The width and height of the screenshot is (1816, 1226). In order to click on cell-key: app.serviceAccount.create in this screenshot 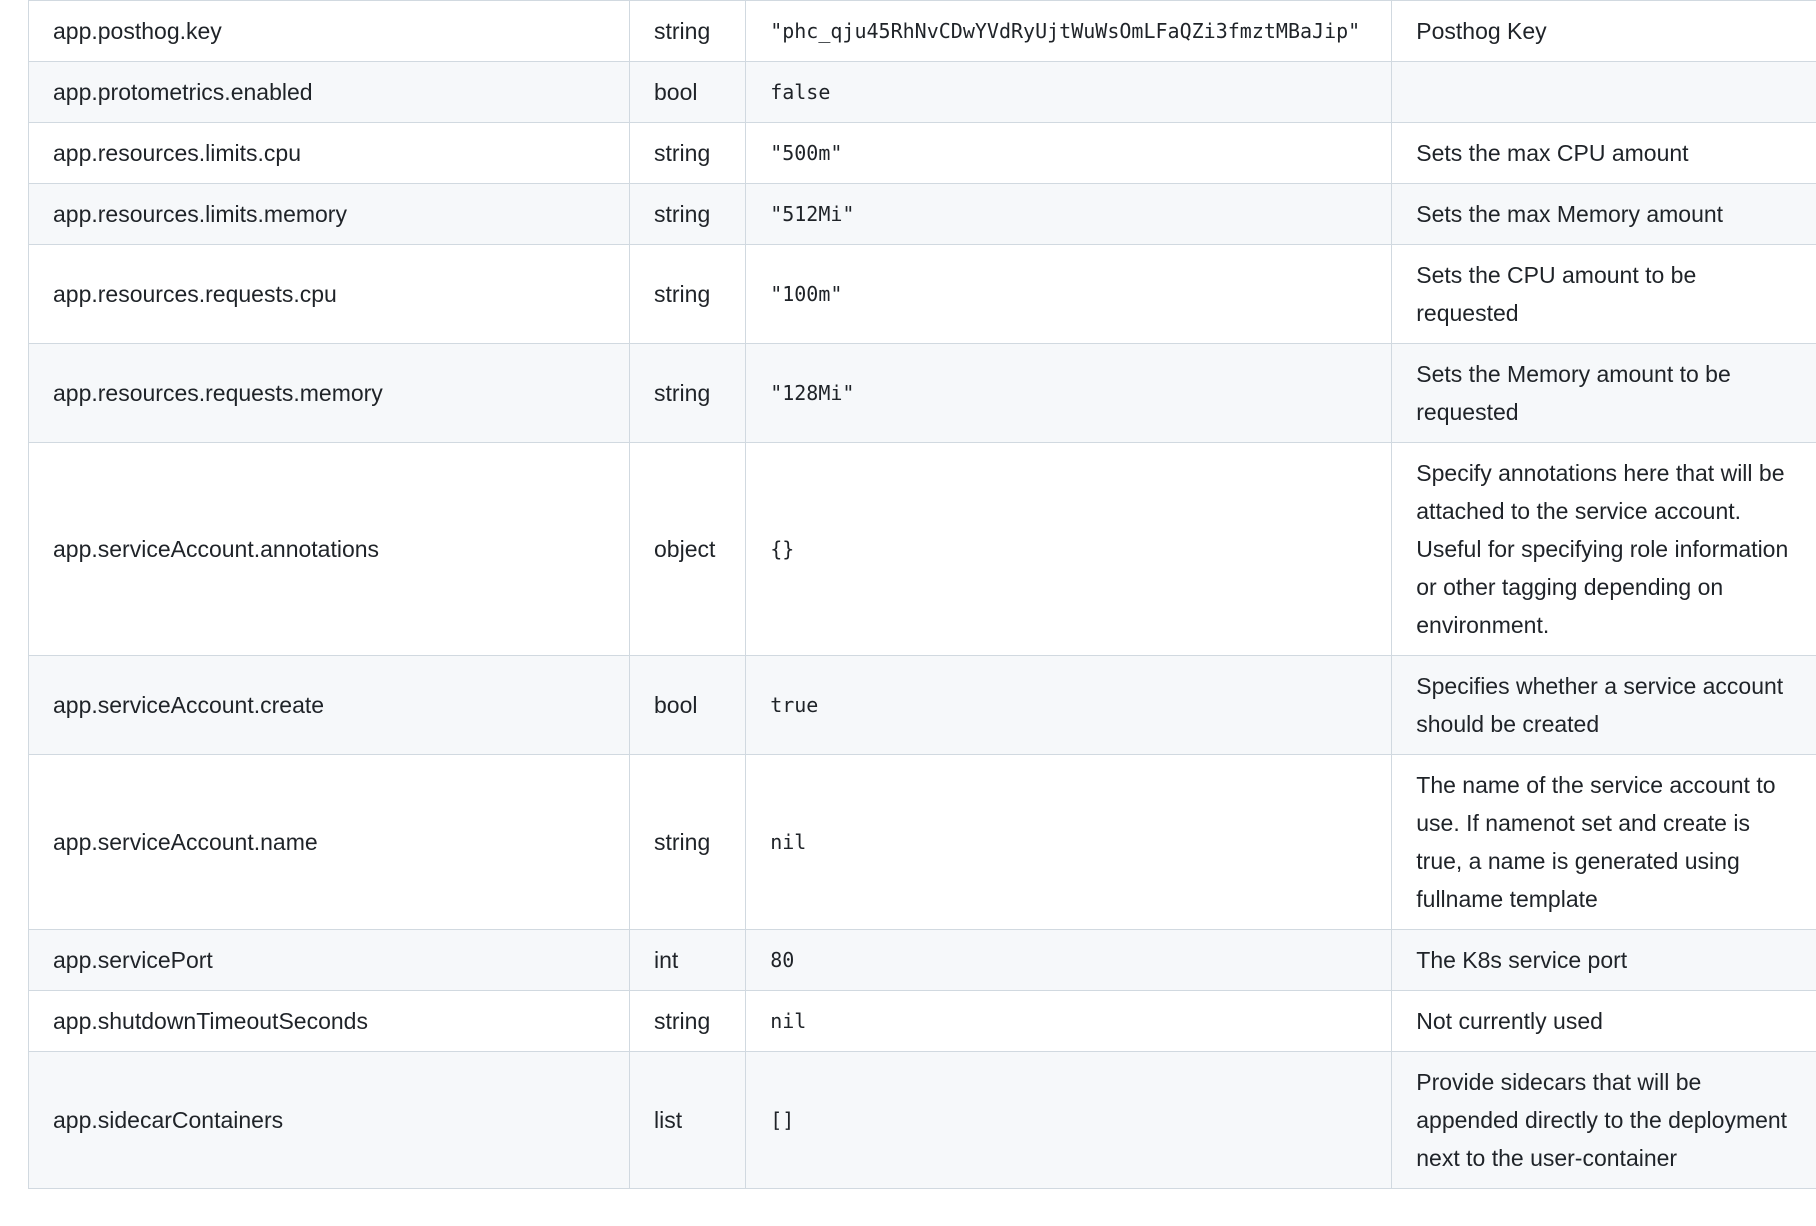, I will do `click(329, 705)`.